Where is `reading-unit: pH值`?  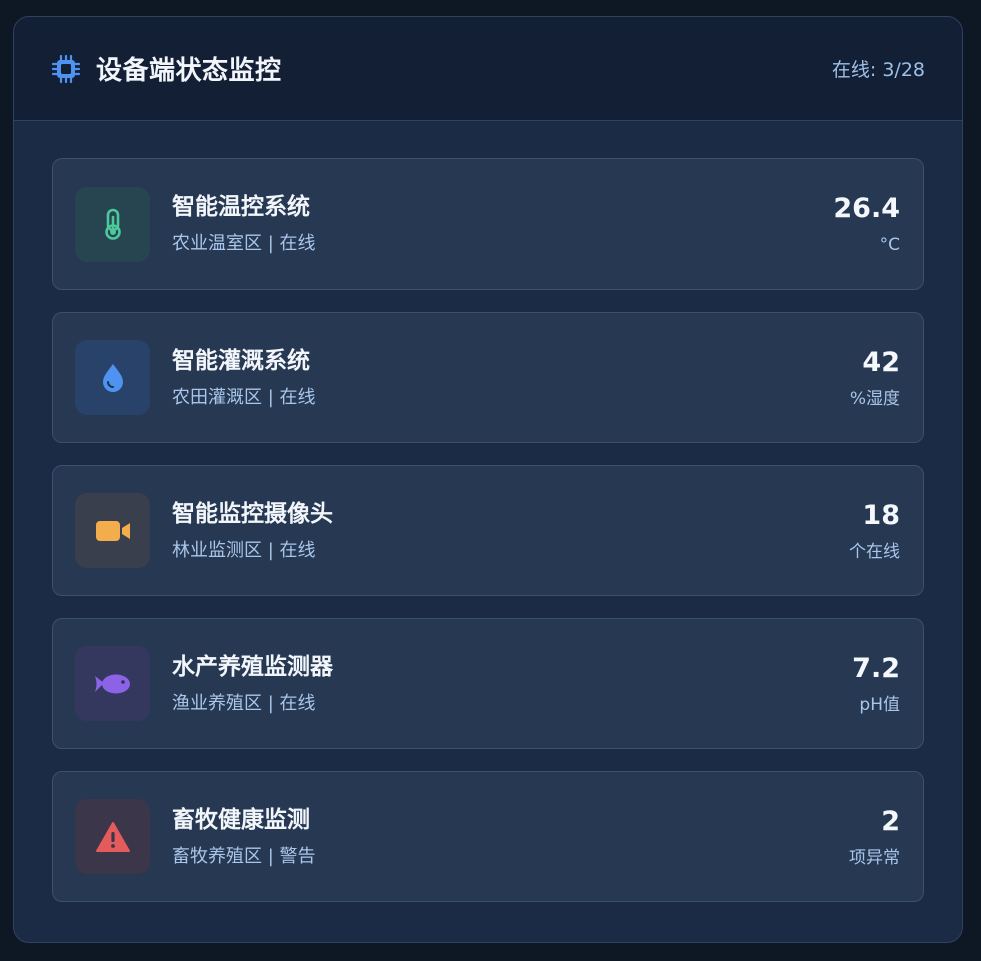 reading-unit: pH值 is located at coordinates (879, 704).